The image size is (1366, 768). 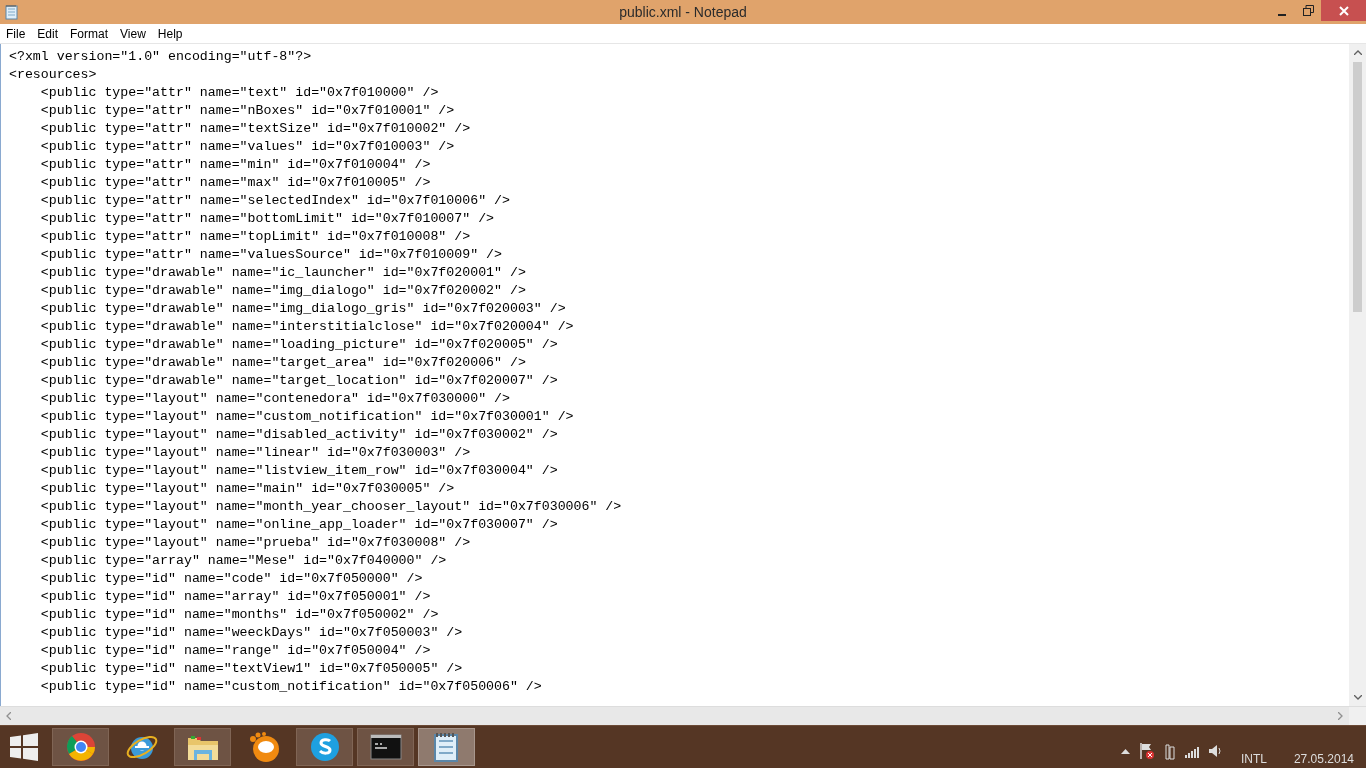 What do you see at coordinates (330, 507) in the screenshot?
I see `code-line: <public type="layout" name="month_year_chooser_layout" id="0x7f030006" />` at bounding box center [330, 507].